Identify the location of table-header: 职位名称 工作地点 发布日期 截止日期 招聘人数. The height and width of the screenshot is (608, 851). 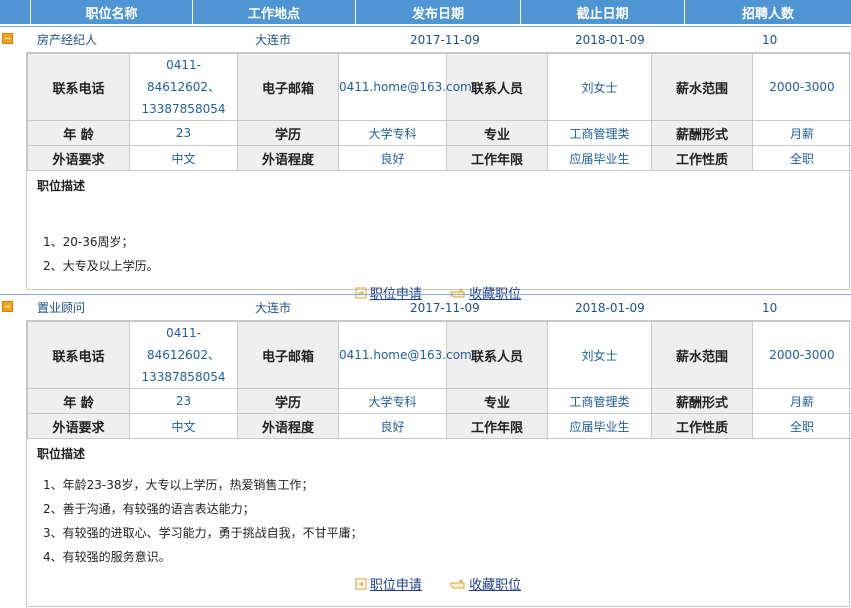
(425, 12).